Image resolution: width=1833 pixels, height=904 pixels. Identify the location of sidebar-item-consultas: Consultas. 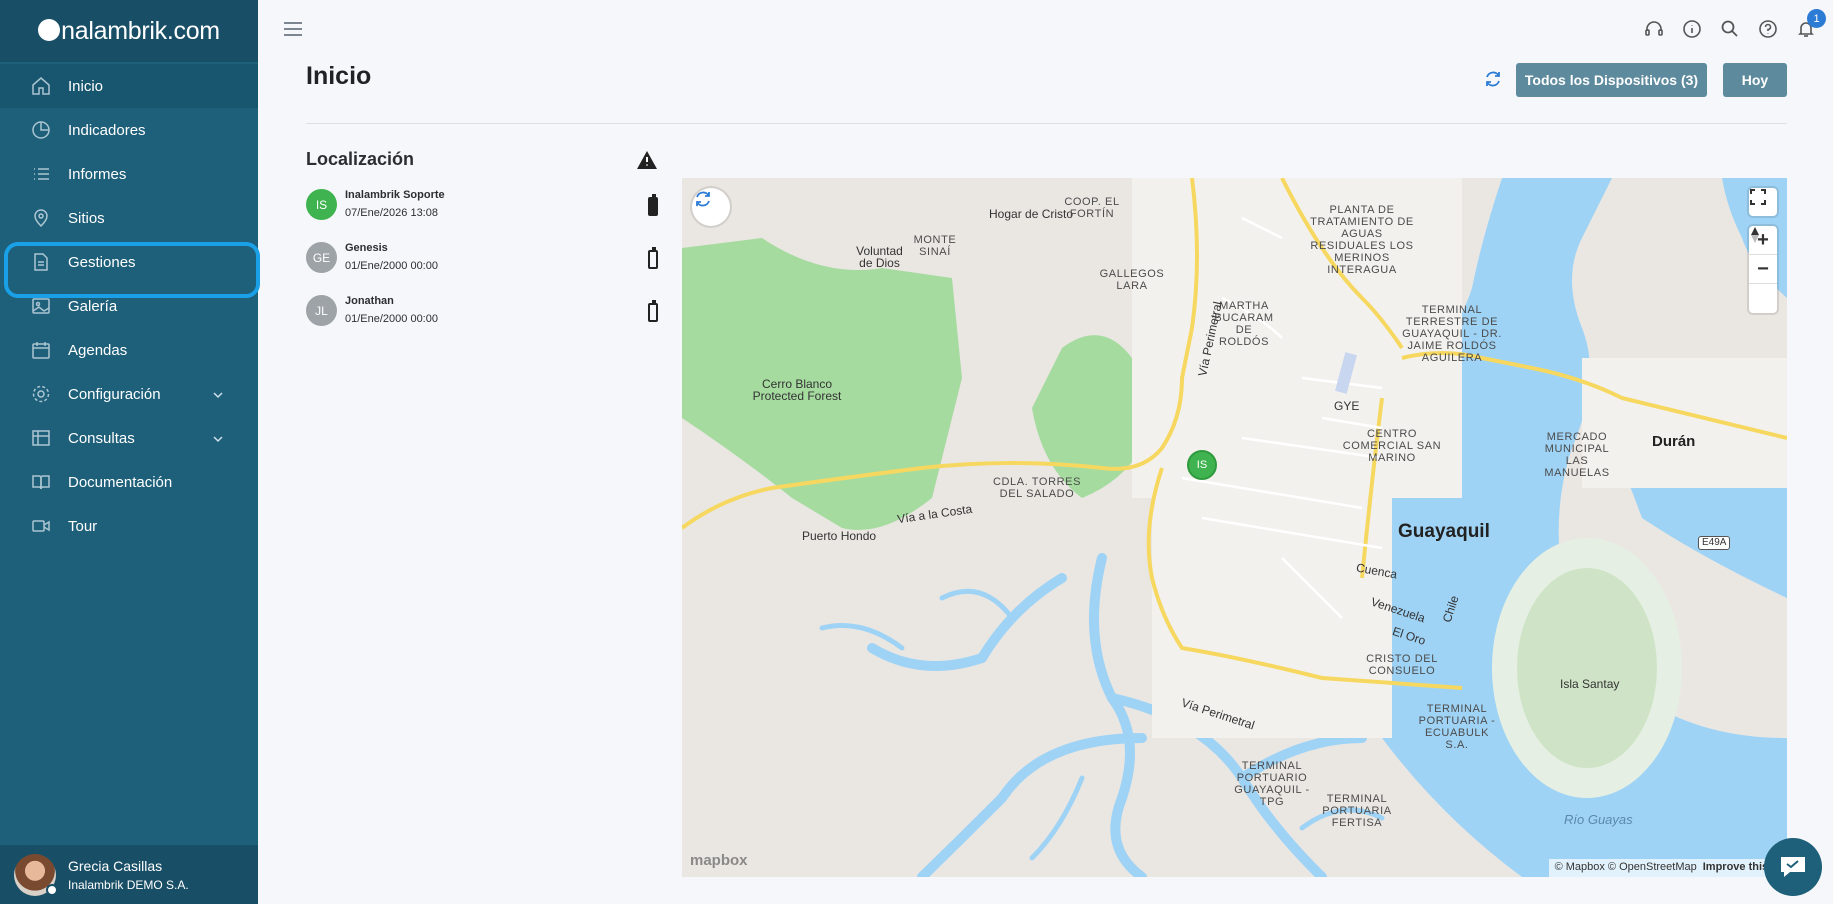
(129, 438).